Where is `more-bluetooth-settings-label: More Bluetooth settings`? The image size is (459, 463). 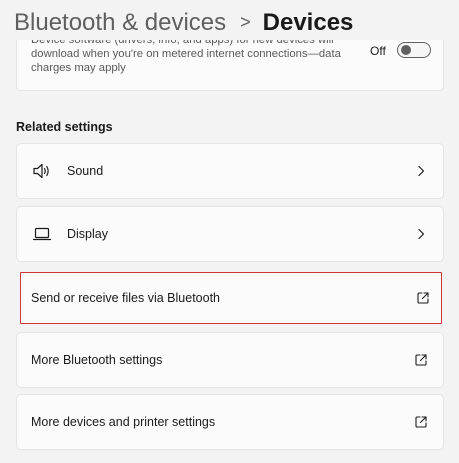 more-bluetooth-settings-label: More Bluetooth settings is located at coordinates (97, 360).